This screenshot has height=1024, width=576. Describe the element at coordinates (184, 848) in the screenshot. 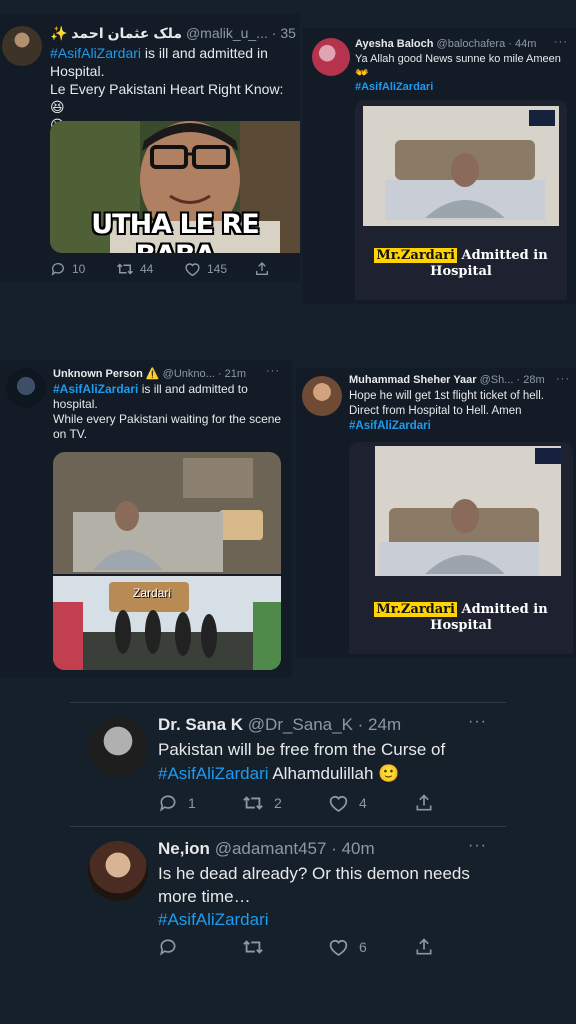

I see `display-name: Ne,ion` at that location.